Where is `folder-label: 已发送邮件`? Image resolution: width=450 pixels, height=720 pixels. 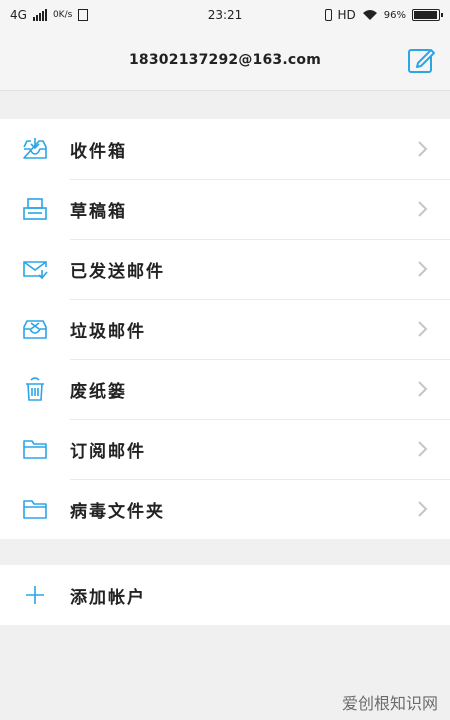
folder-label: 已发送邮件 is located at coordinates (117, 271).